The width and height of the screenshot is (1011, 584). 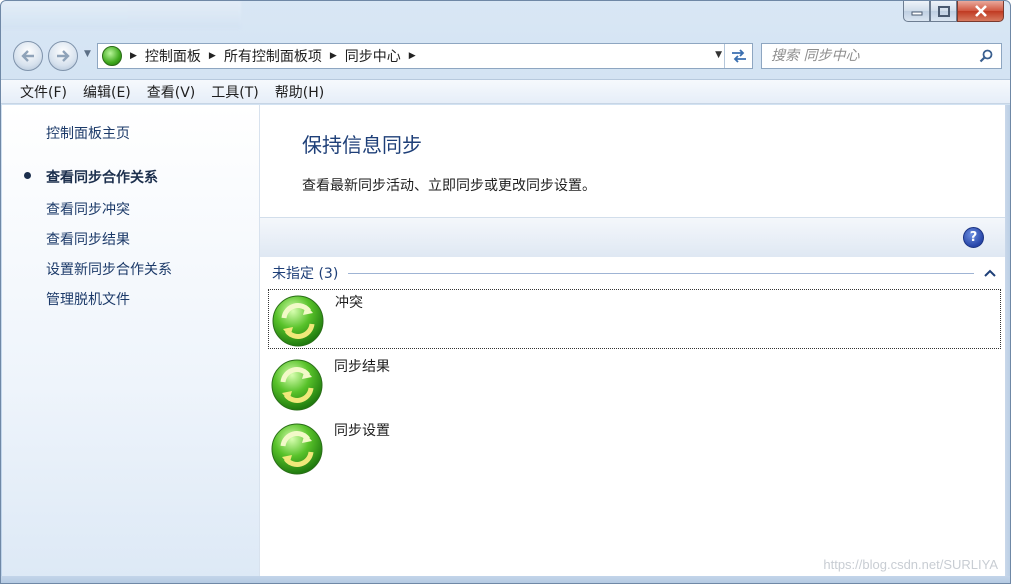 I want to click on group-header: 未指定 (3), so click(x=637, y=273).